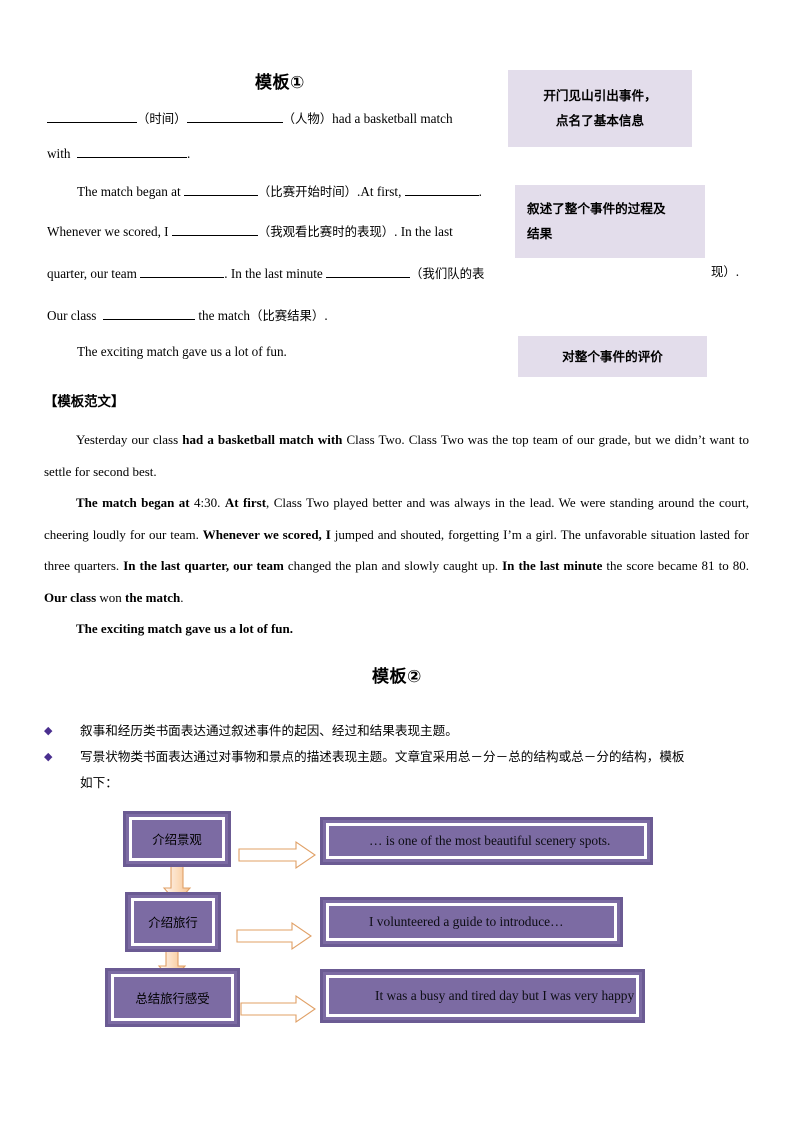  I want to click on text-had-match: had a basketball match, so click(392, 118).